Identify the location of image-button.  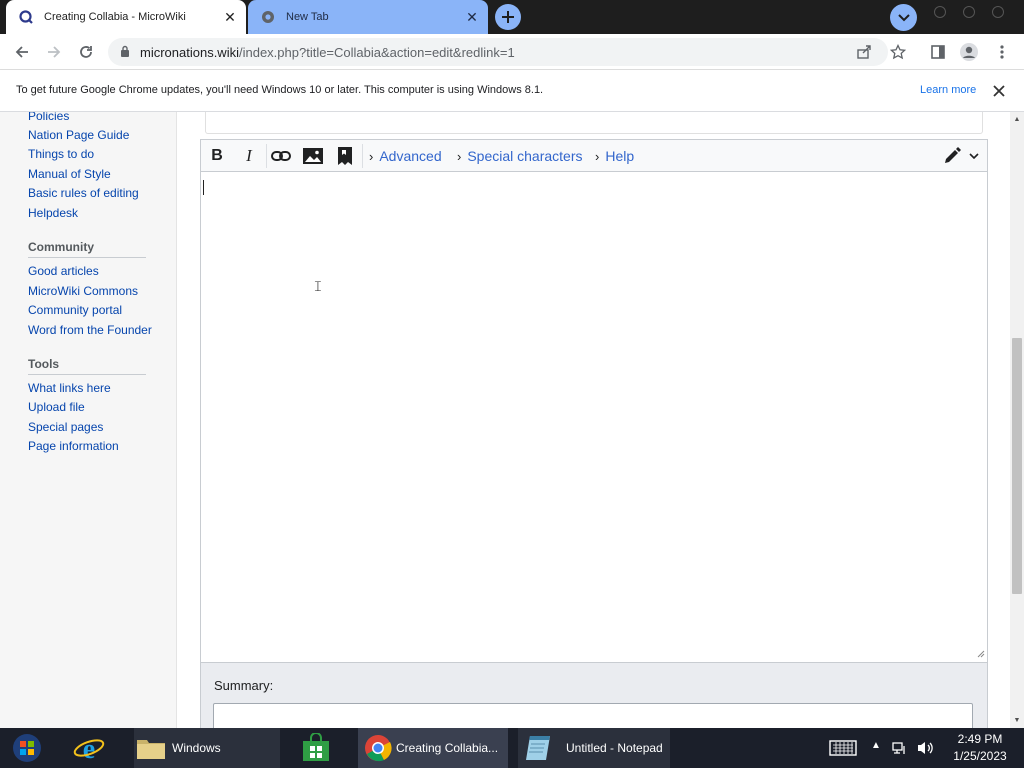
(313, 156).